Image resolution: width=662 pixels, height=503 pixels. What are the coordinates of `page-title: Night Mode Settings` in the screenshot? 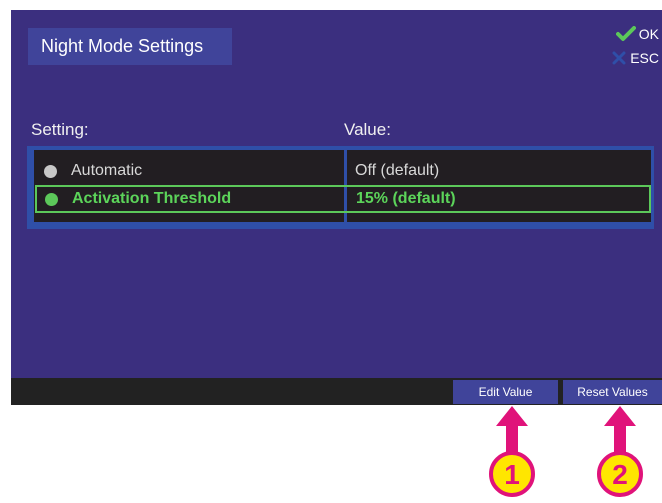 It's located at (130, 46).